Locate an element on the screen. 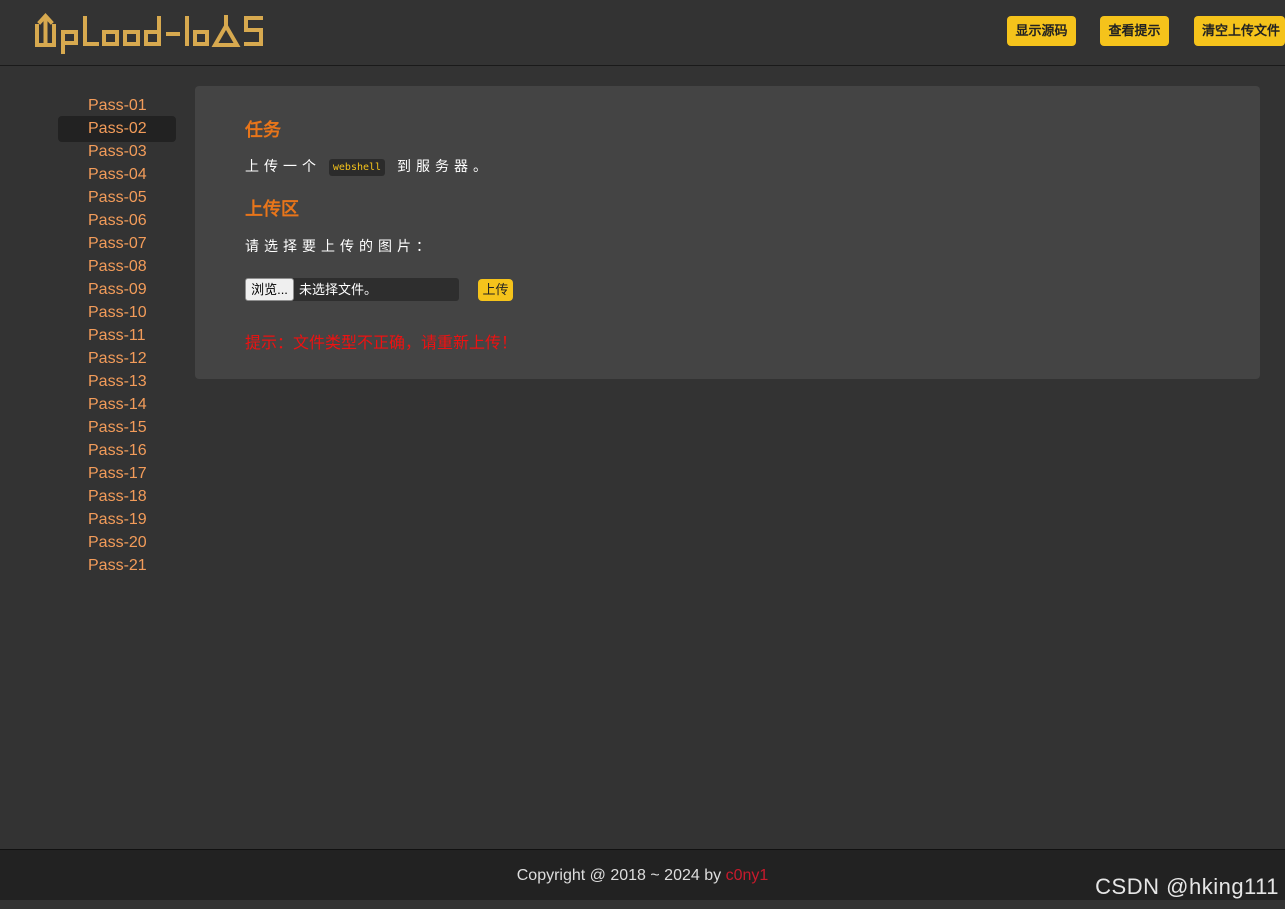 Image resolution: width=1285 pixels, height=909 pixels. file-status-text: 未选择文件。 is located at coordinates (338, 289).